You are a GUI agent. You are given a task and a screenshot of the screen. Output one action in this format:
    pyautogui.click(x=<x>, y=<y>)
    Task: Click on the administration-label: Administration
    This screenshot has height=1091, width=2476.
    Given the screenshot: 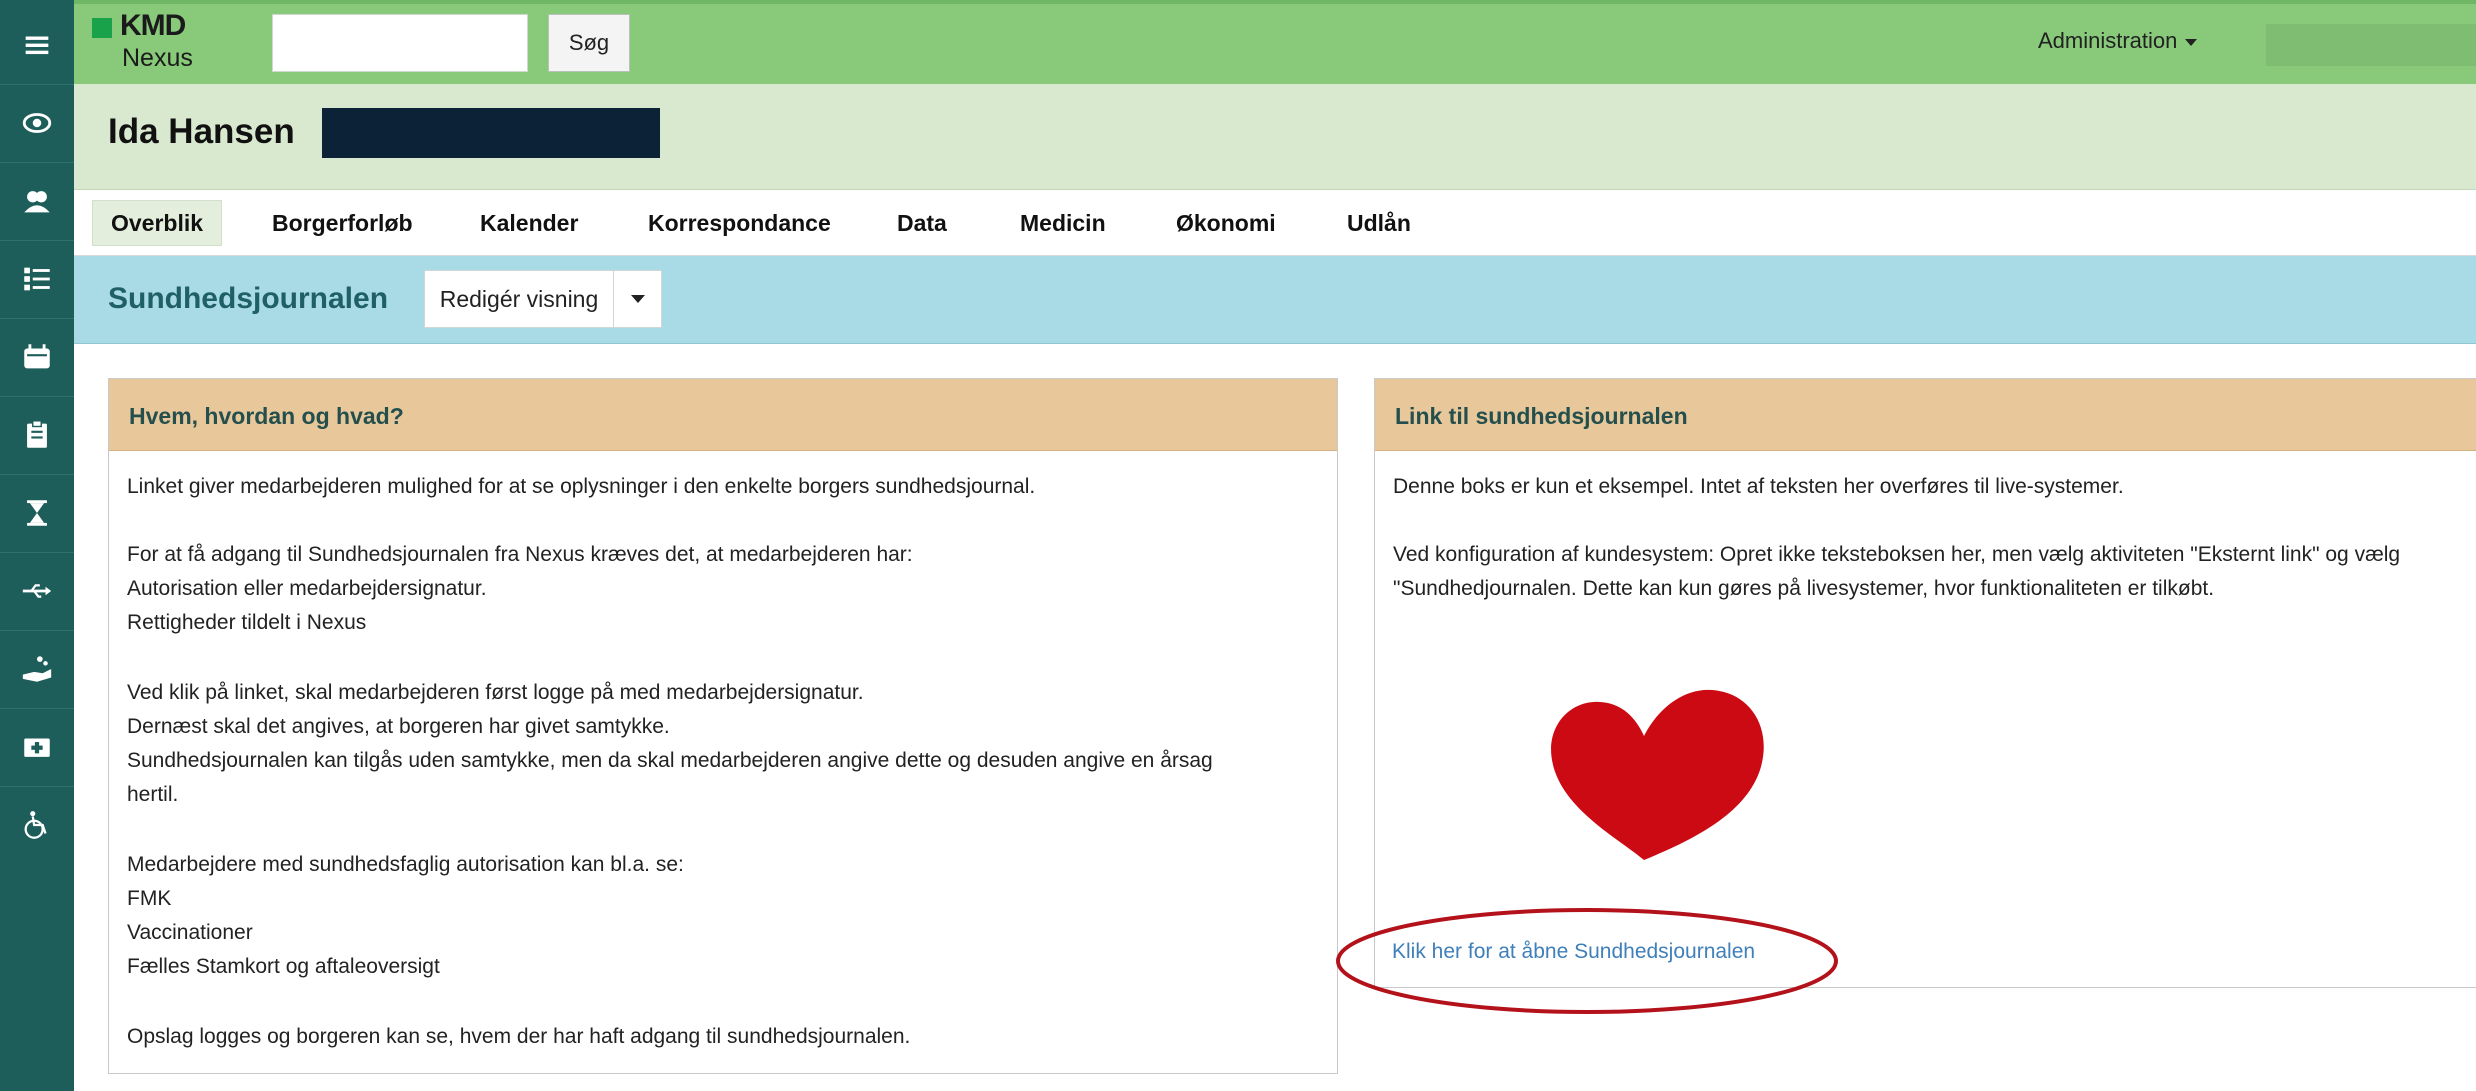 What is the action you would take?
    pyautogui.click(x=2108, y=40)
    